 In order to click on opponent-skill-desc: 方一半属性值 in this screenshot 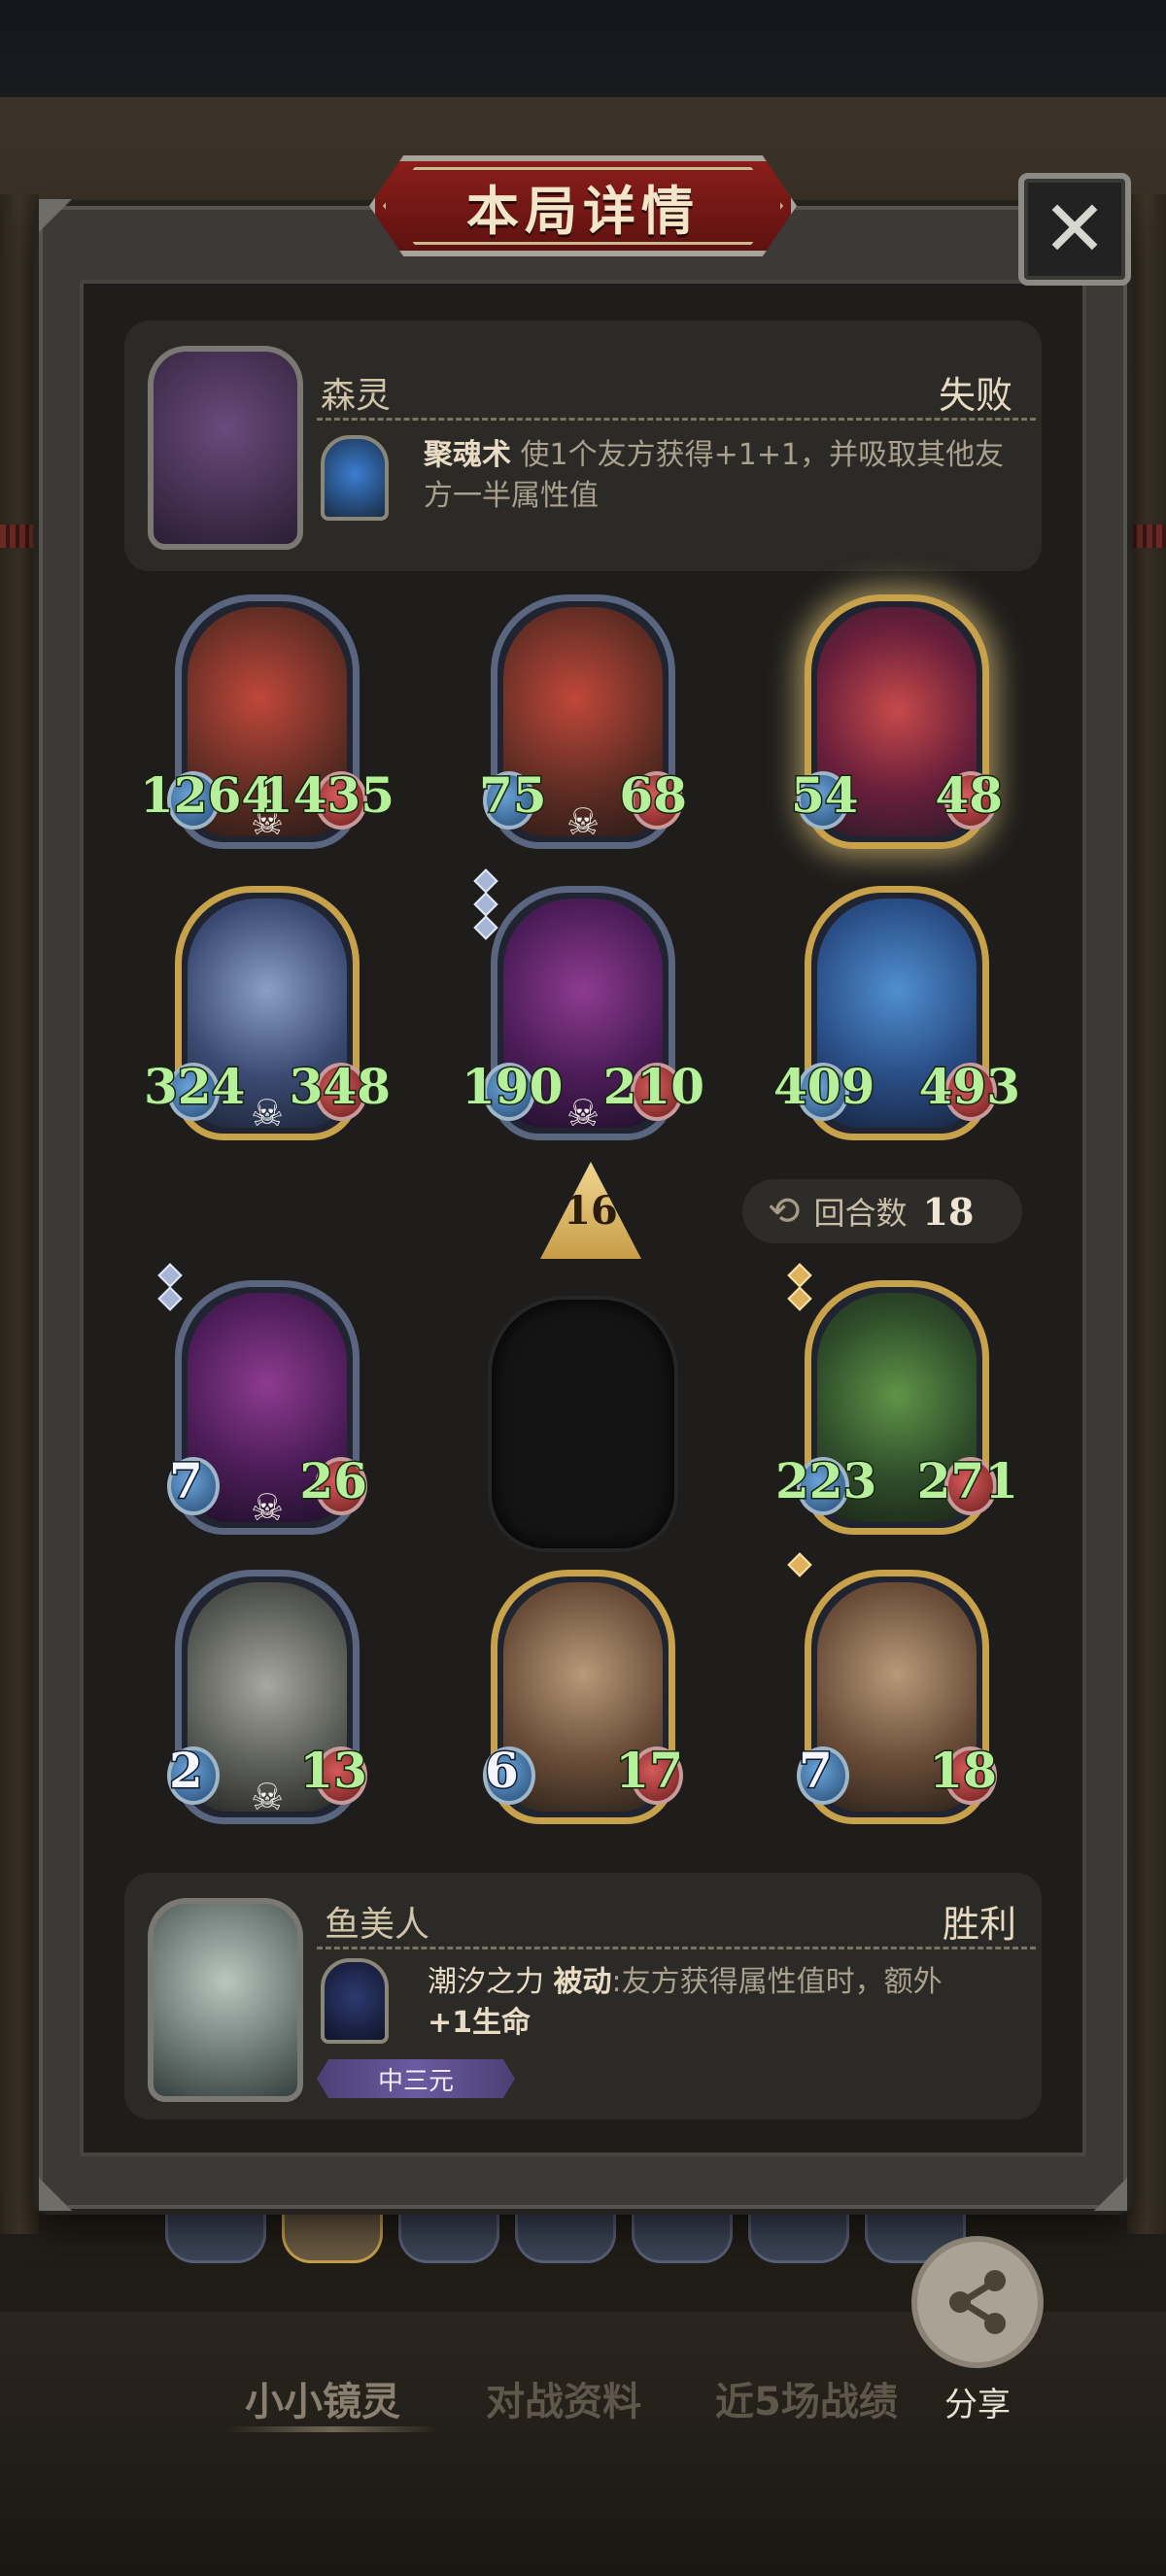, I will do `click(512, 496)`.